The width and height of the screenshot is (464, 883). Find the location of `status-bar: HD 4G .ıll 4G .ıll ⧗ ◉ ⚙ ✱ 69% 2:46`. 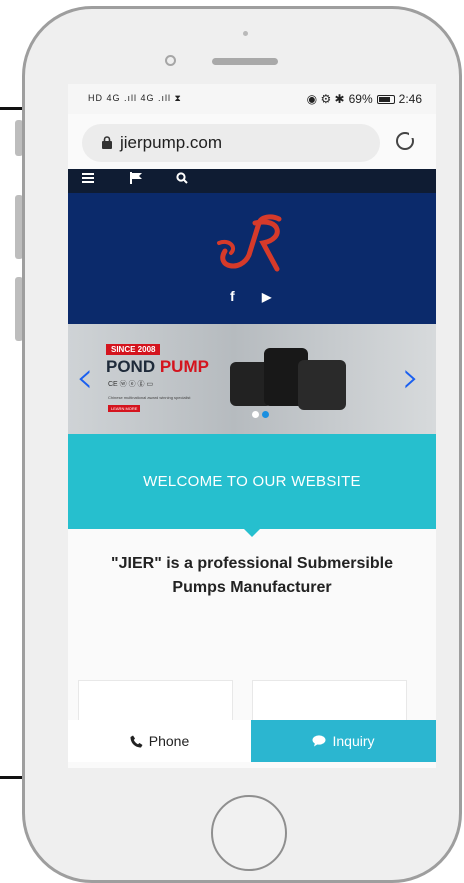

status-bar: HD 4G .ıll 4G .ıll ⧗ ◉ ⚙ ✱ 69% 2:46 is located at coordinates (252, 99).